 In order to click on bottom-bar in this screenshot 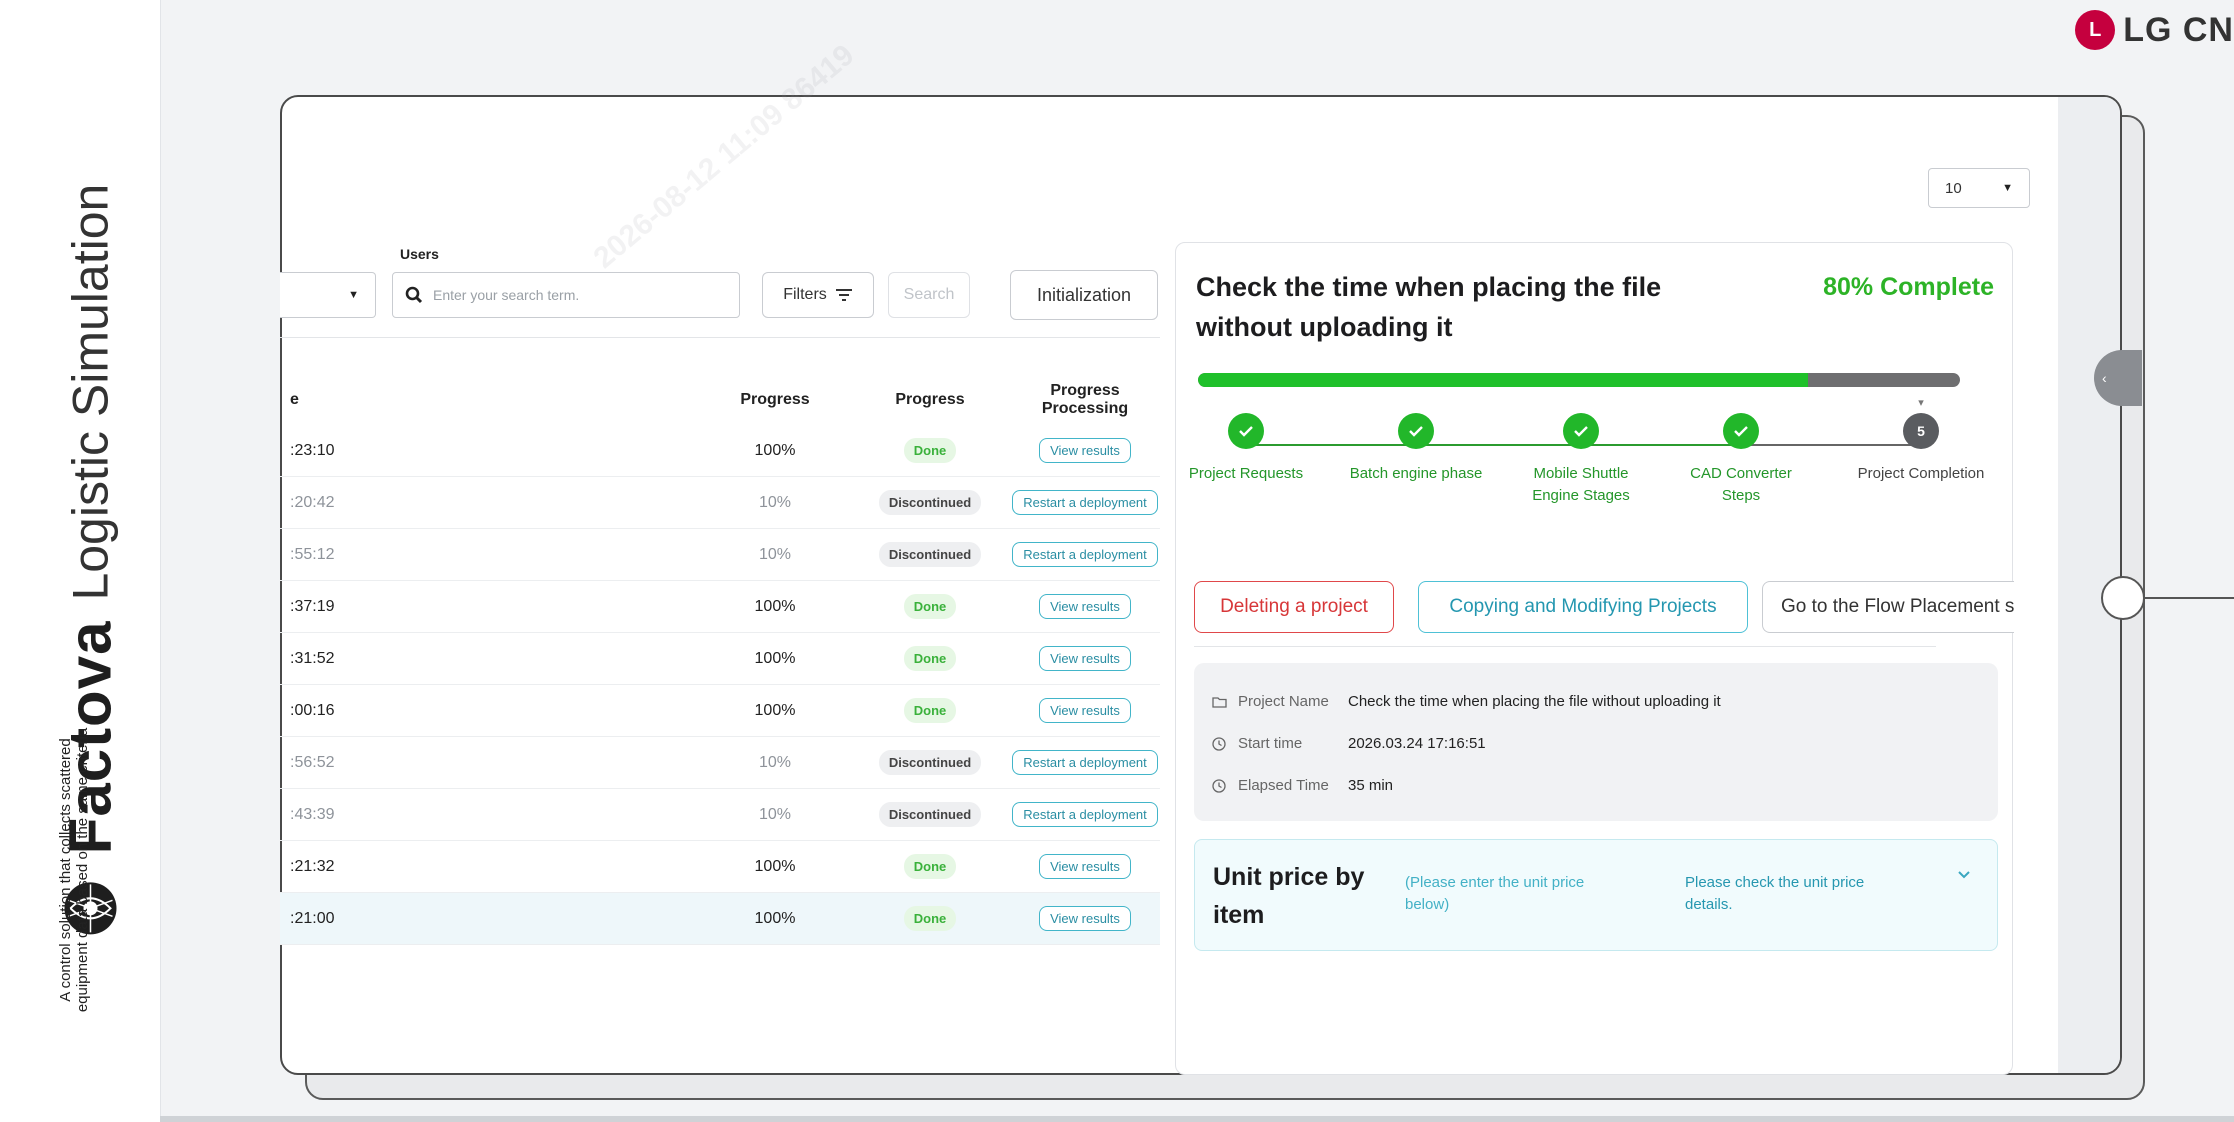, I will do `click(1197, 1119)`.